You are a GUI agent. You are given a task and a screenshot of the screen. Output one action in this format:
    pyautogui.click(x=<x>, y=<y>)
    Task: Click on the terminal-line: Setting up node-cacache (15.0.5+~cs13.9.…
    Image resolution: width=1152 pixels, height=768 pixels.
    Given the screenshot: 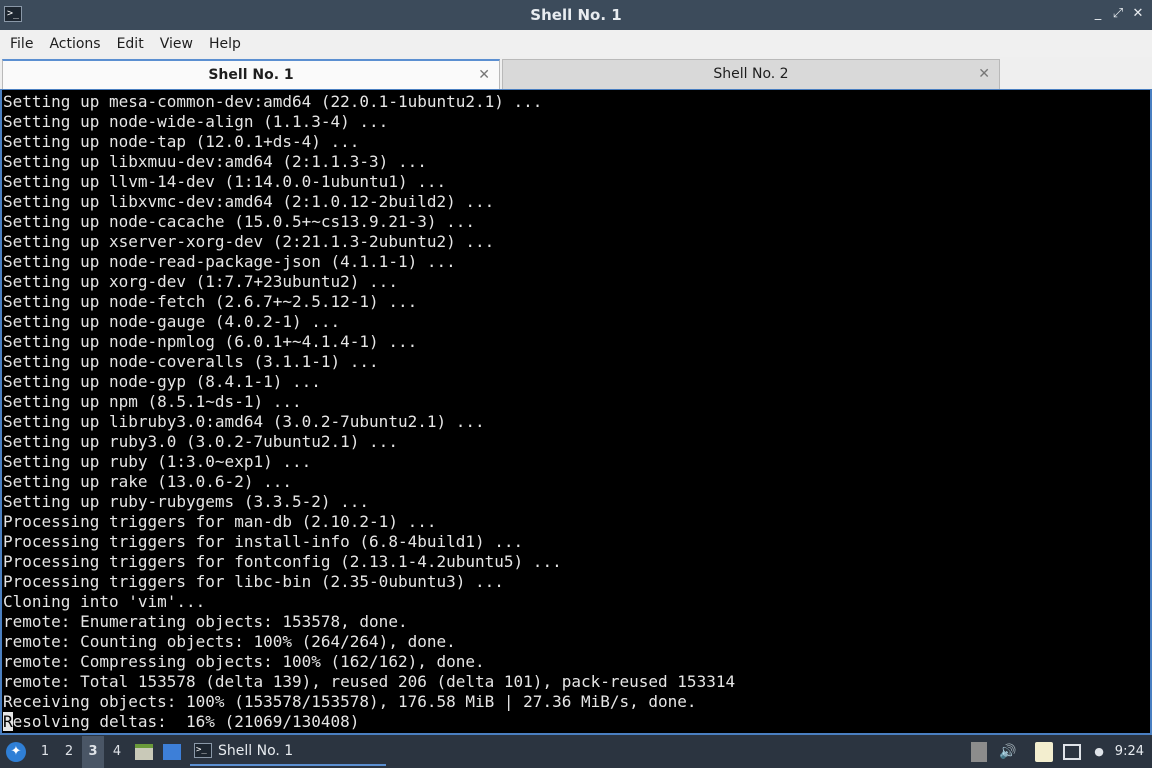 What is the action you would take?
    pyautogui.click(x=239, y=221)
    